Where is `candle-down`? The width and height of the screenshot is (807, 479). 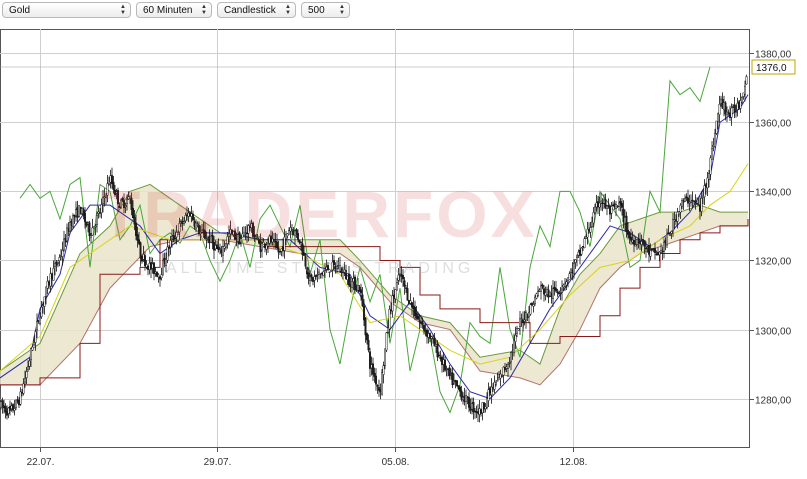 candle-down is located at coordinates (80, 210).